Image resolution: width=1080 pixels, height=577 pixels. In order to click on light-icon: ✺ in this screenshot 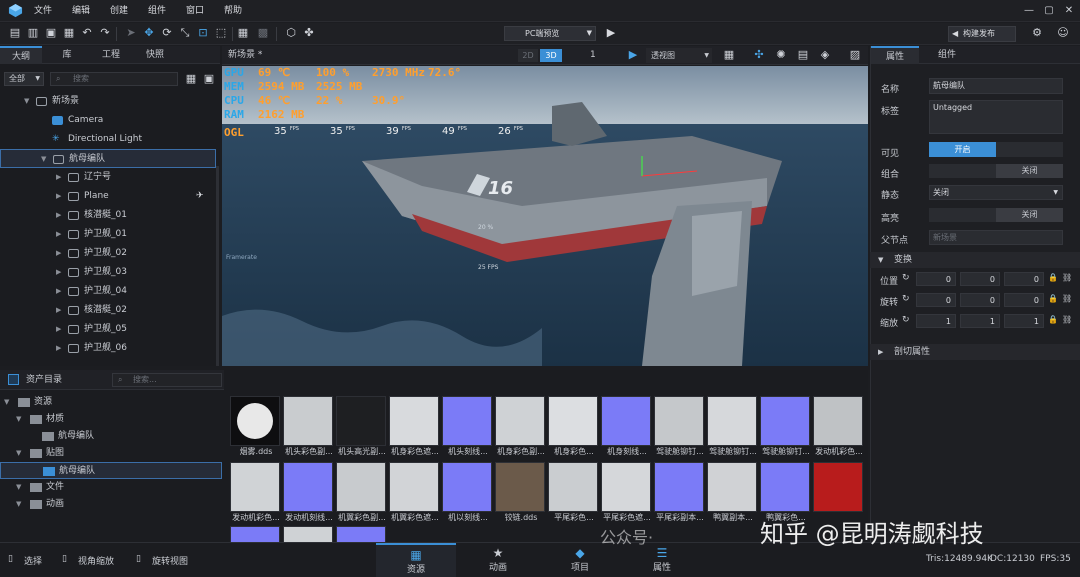, I will do `click(781, 55)`.